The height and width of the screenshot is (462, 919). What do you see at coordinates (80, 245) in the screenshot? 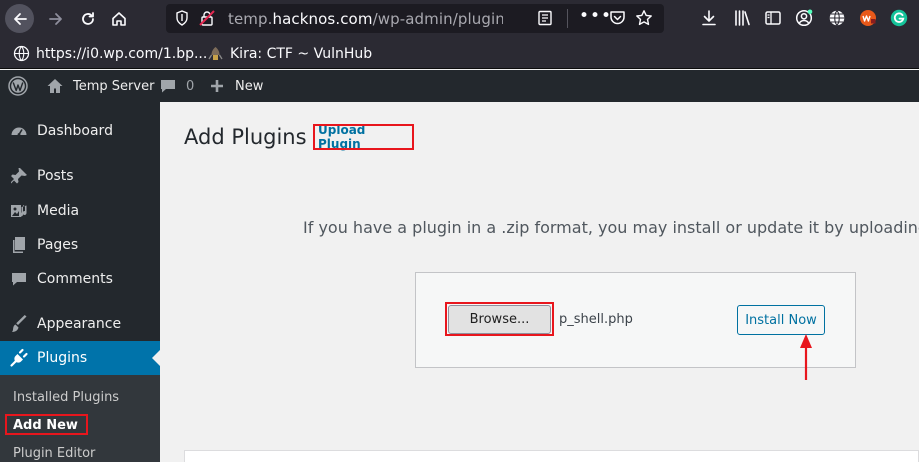
I see `sidebar-item-pages: Pages` at bounding box center [80, 245].